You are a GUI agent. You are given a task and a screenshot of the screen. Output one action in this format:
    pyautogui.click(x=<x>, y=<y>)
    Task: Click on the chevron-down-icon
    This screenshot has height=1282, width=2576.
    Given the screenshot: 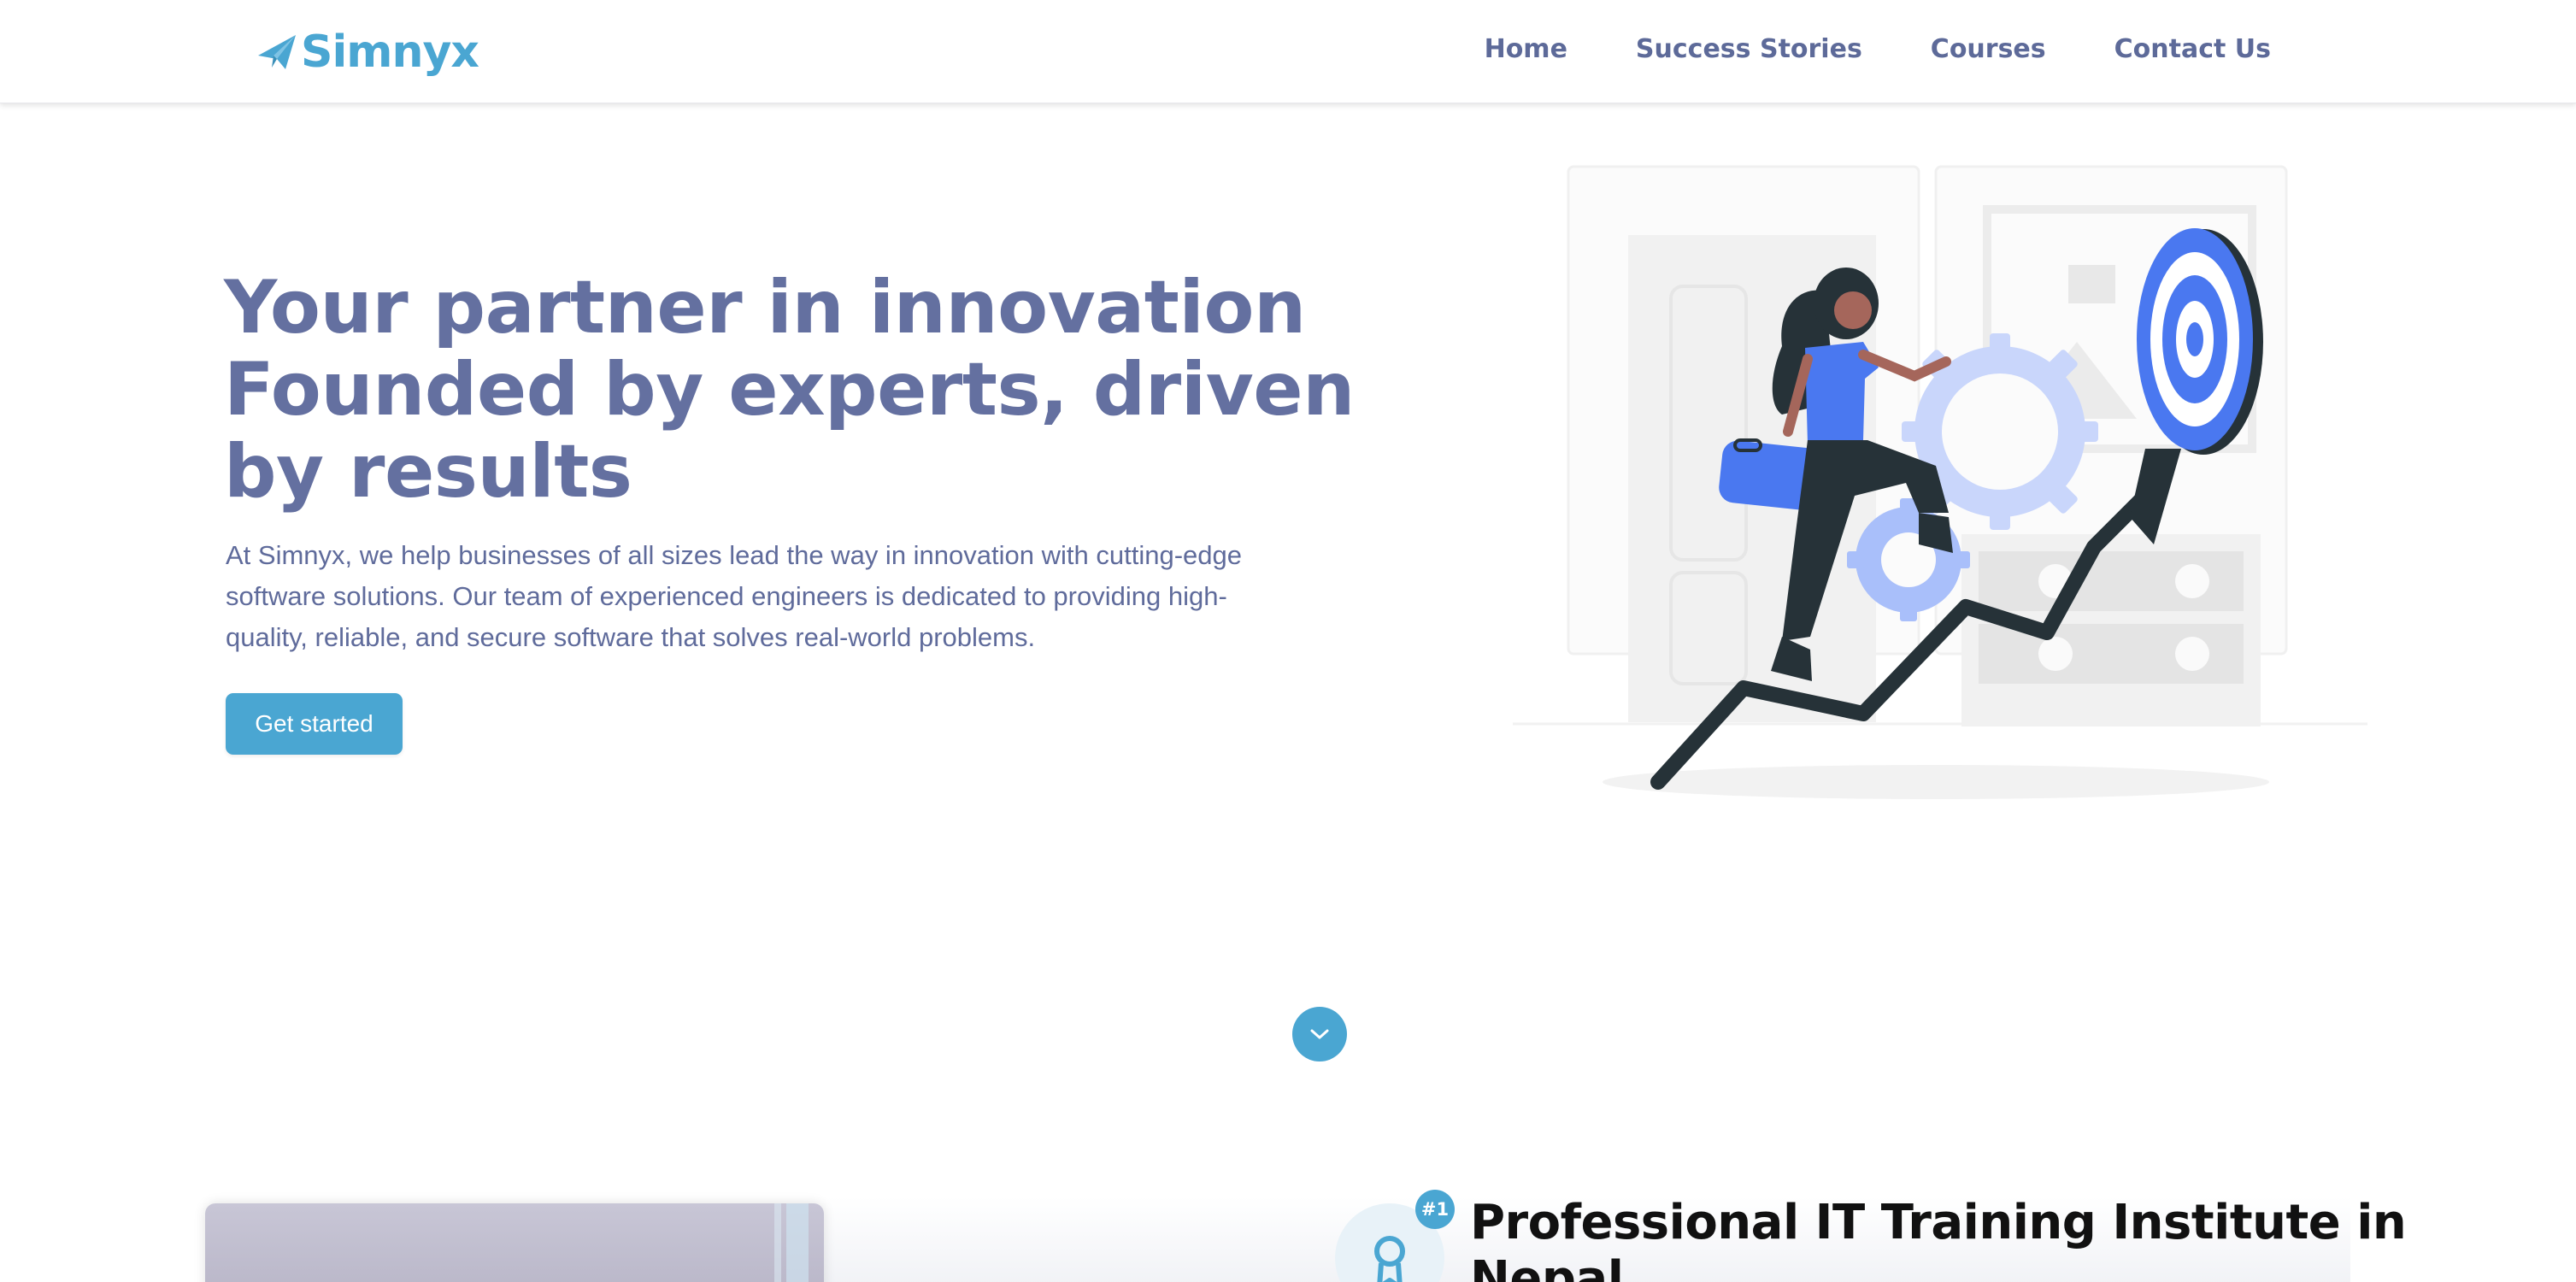 What is the action you would take?
    pyautogui.click(x=1319, y=1034)
    